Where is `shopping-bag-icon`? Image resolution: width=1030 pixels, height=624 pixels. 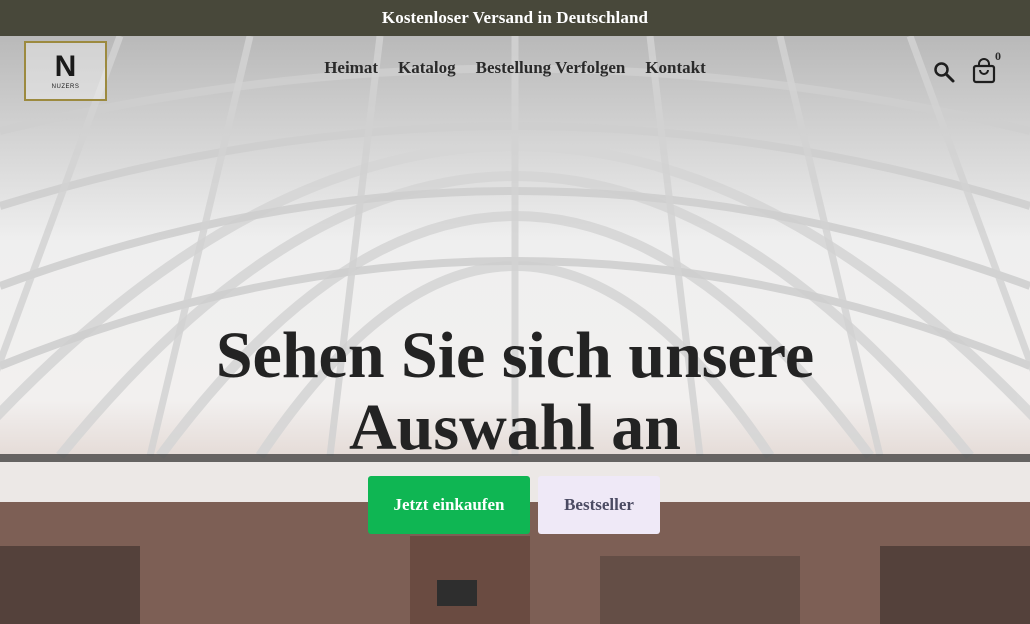
shopping-bag-icon is located at coordinates (984, 71).